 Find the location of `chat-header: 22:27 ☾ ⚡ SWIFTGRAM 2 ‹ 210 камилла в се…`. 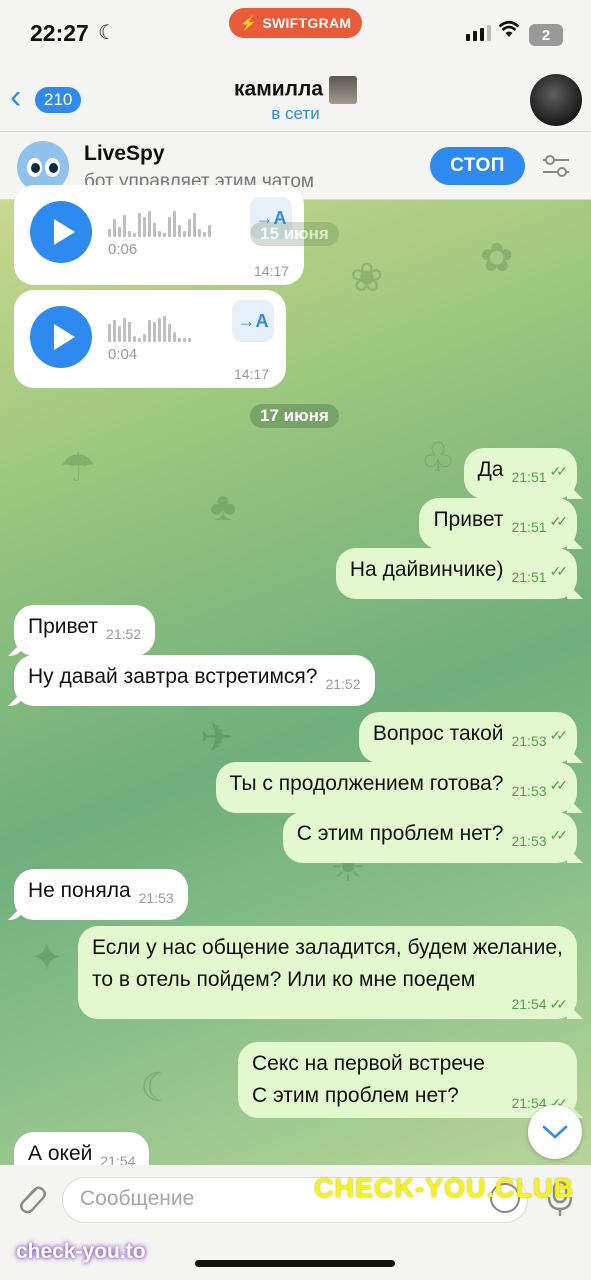

chat-header: 22:27 ☾ ⚡ SWIFTGRAM 2 ‹ 210 камилла в се… is located at coordinates (295, 66).